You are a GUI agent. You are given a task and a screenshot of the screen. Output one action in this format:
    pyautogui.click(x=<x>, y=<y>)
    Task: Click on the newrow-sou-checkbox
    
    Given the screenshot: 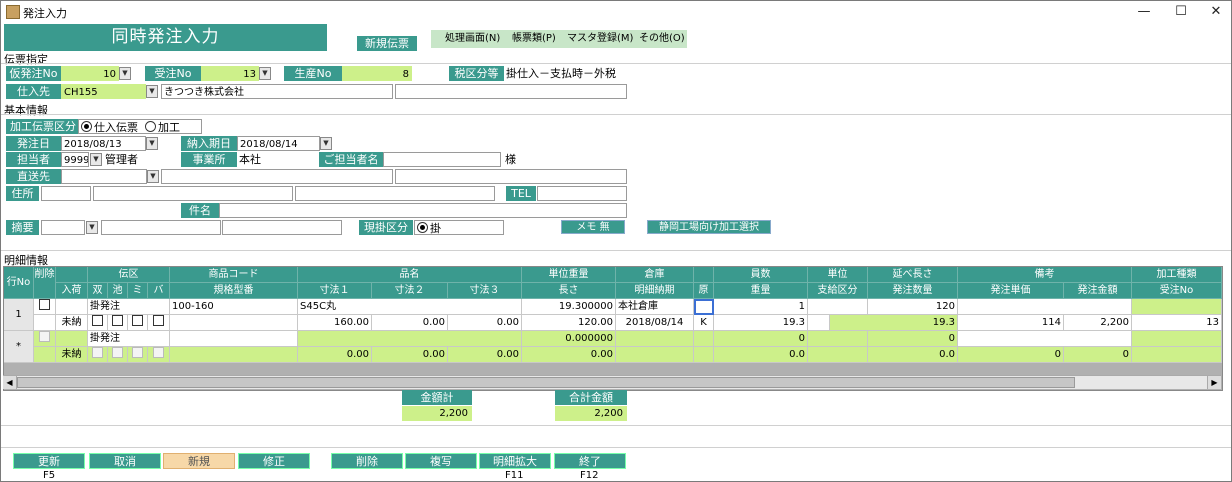 What is the action you would take?
    pyautogui.click(x=97, y=352)
    